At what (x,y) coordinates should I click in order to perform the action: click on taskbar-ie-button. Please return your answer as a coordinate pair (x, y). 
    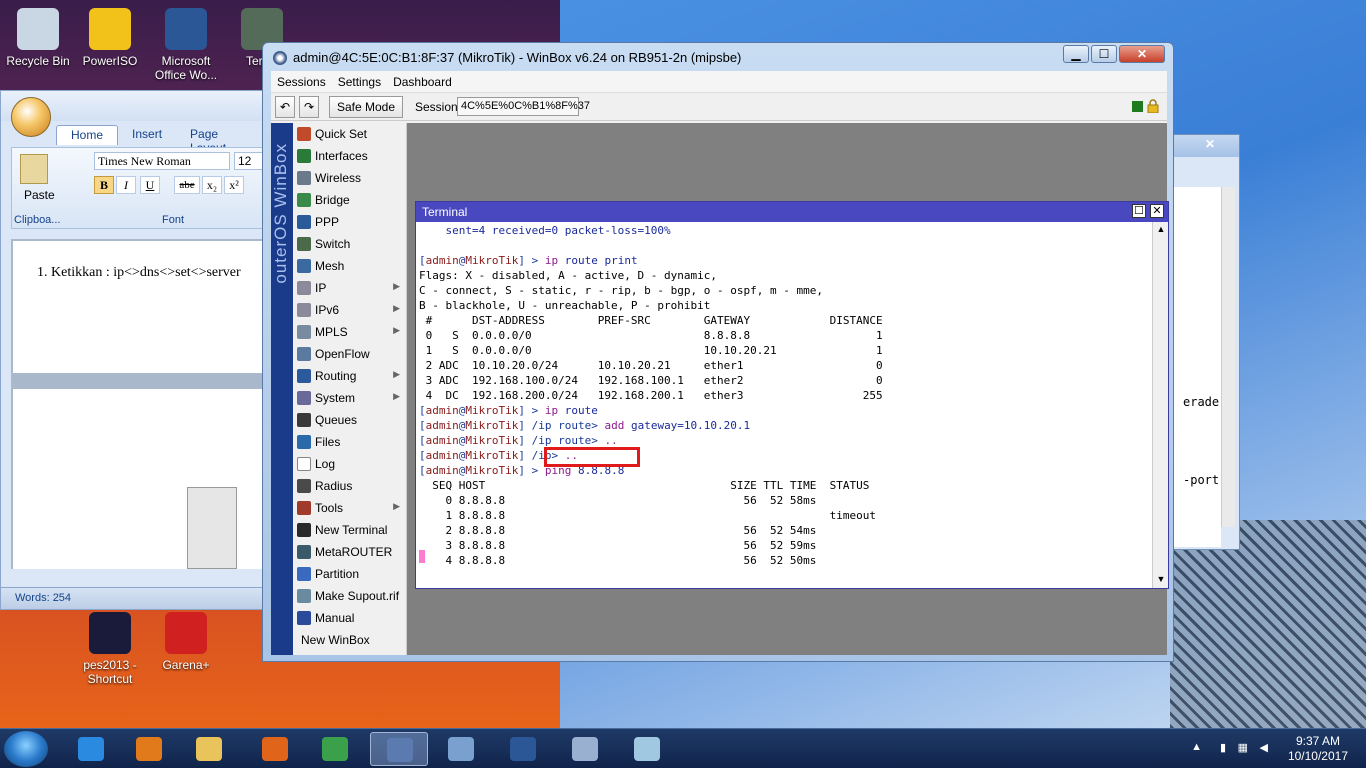
    Looking at the image, I should click on (91, 749).